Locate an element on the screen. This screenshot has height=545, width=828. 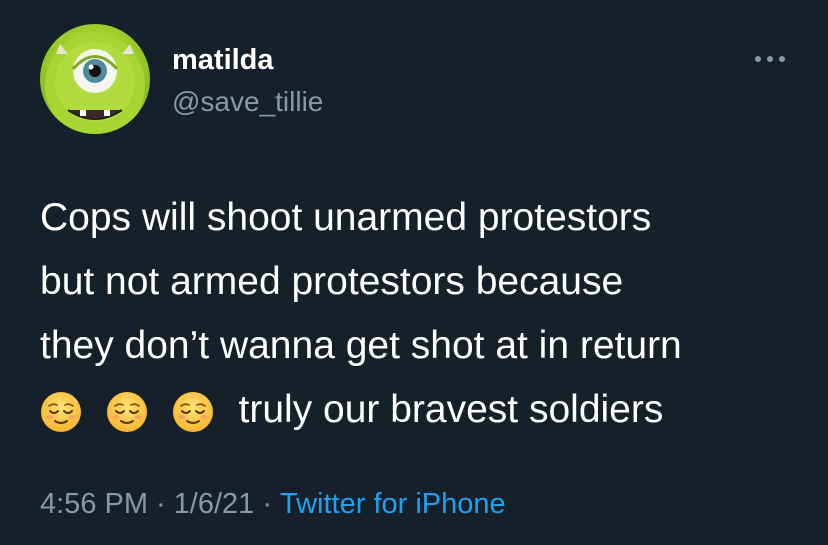
tweet-text-line: Cops will shoot unarmed protestors is located at coordinates (346, 217).